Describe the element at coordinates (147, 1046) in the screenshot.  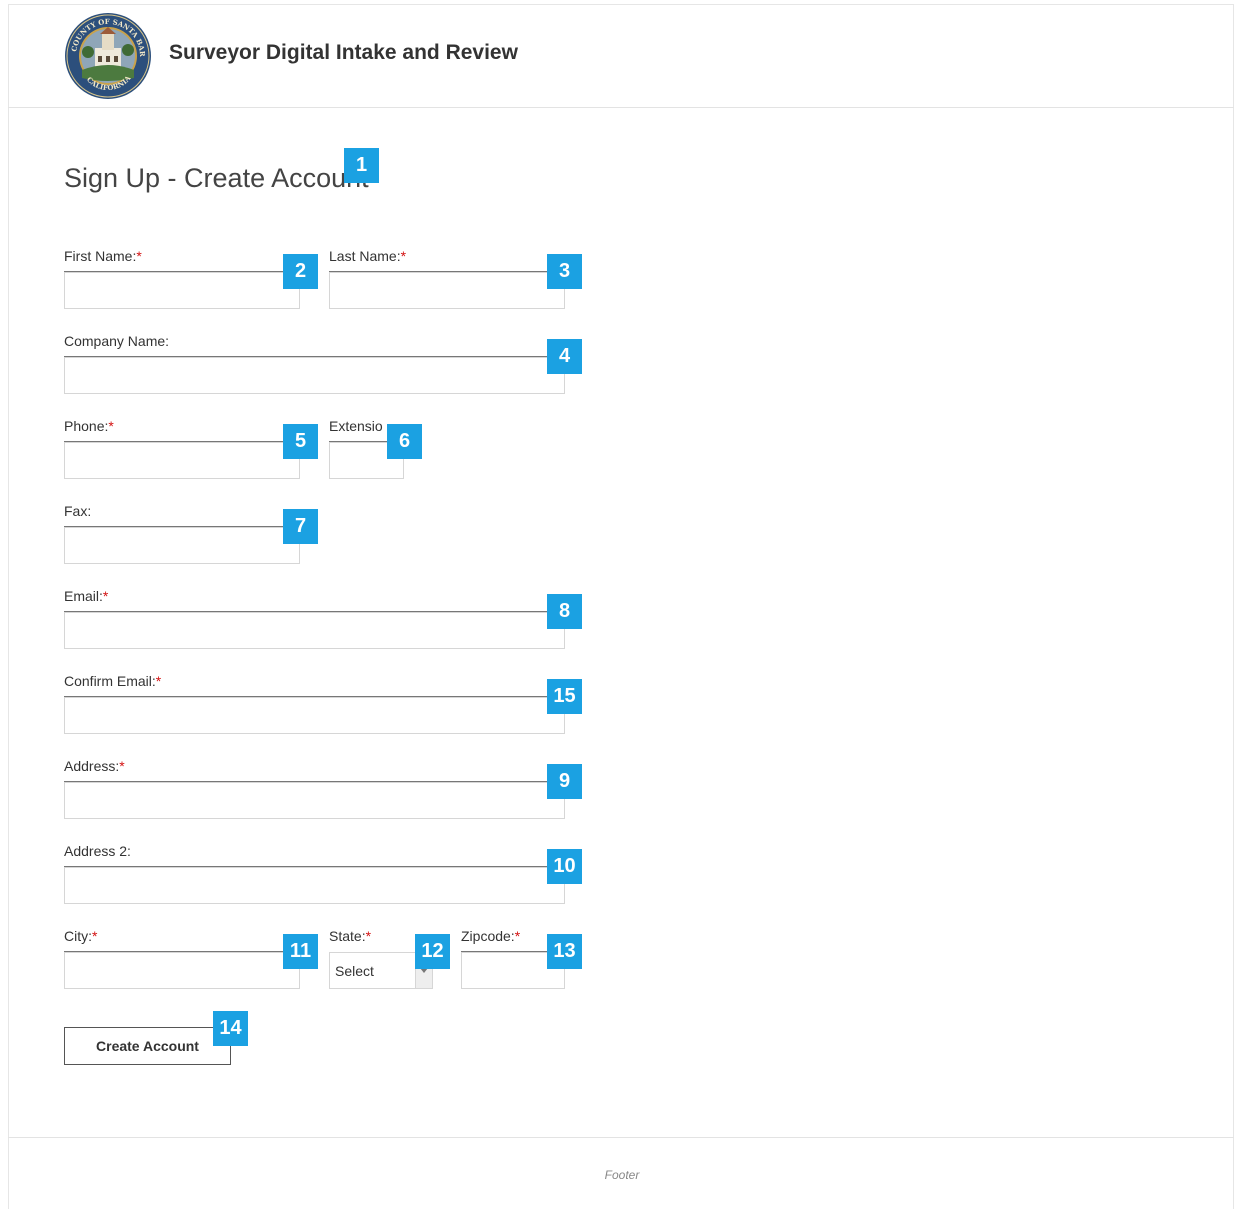
I see `create-account-button: Create Account` at that location.